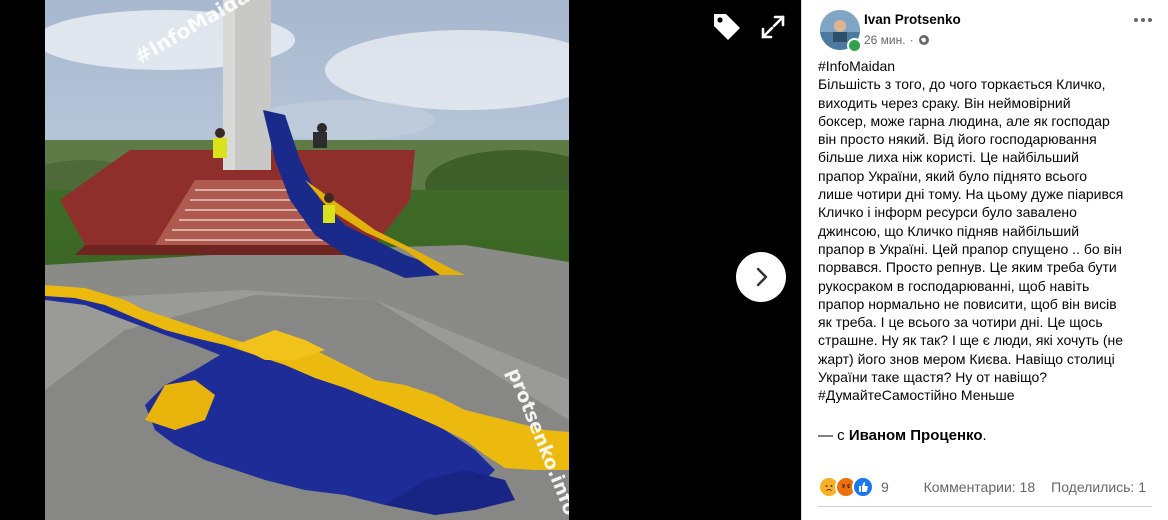  What do you see at coordinates (980, 487) in the screenshot?
I see `comments-count-link: Комментарии: 18` at bounding box center [980, 487].